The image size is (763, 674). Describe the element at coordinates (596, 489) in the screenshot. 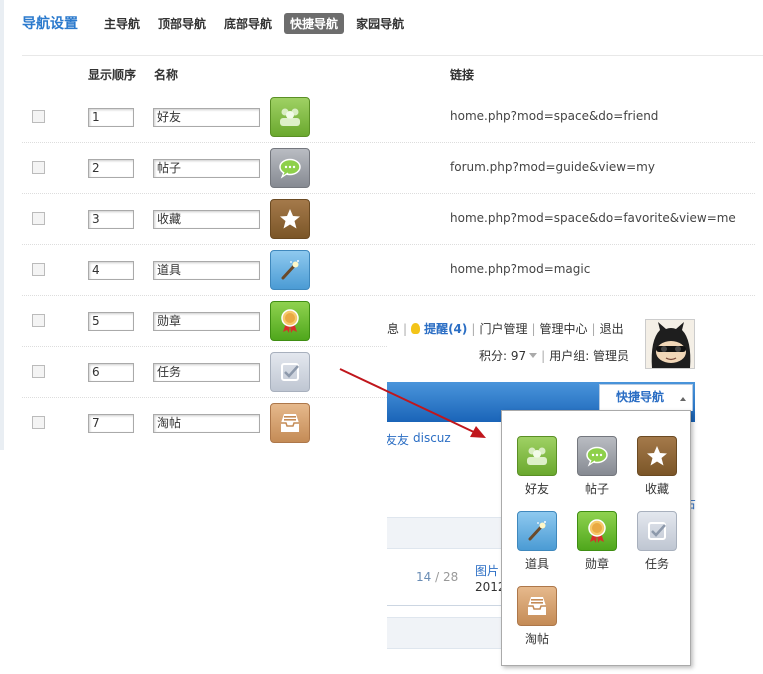

I see `popup-item-label: 帖子` at that location.